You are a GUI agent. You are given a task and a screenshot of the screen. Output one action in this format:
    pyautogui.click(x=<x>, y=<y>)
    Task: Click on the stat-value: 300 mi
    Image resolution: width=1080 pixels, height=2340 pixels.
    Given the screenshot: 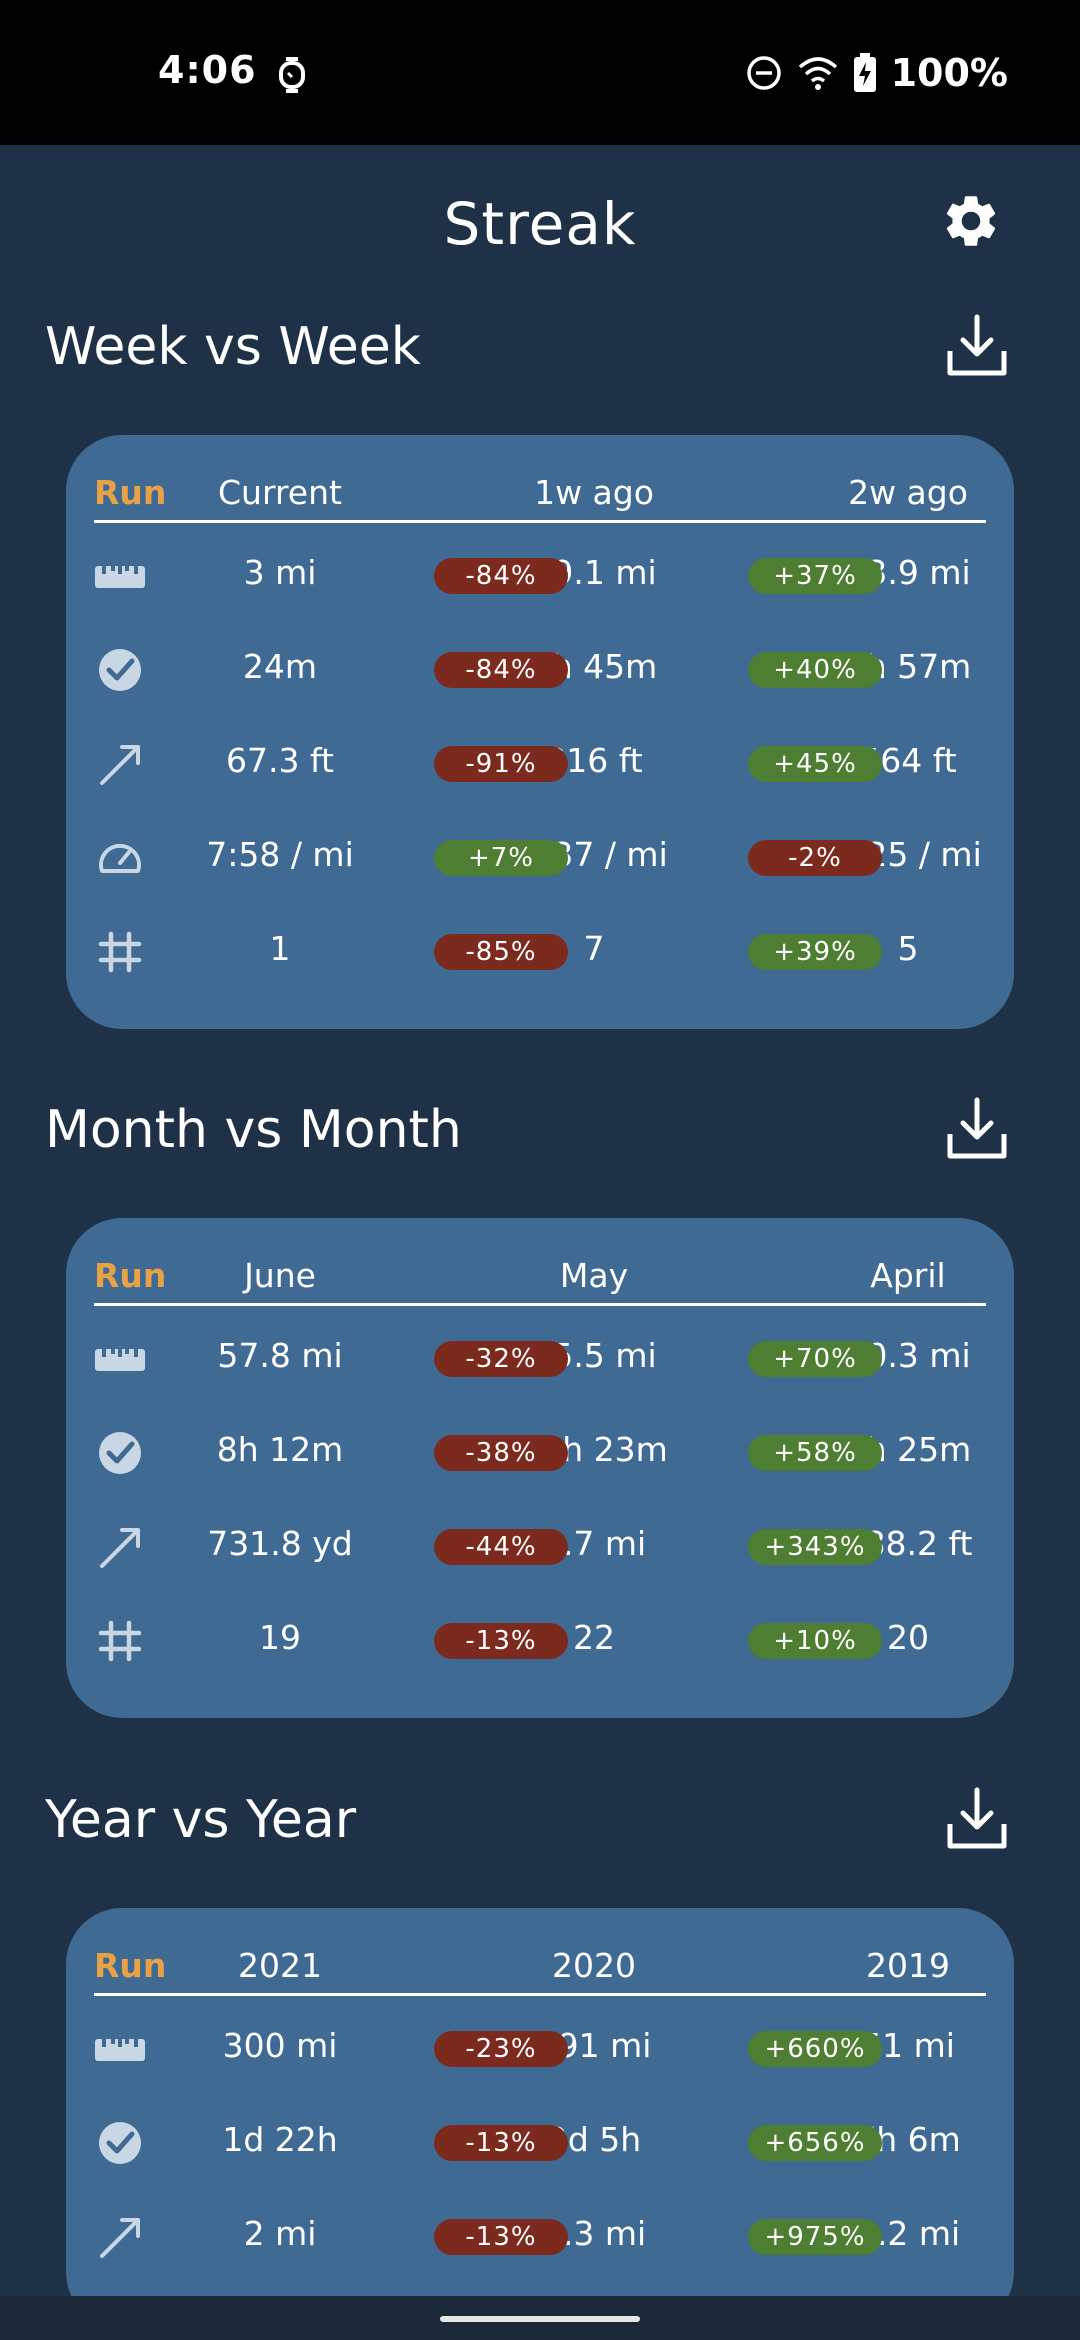 What is the action you would take?
    pyautogui.click(x=280, y=2045)
    